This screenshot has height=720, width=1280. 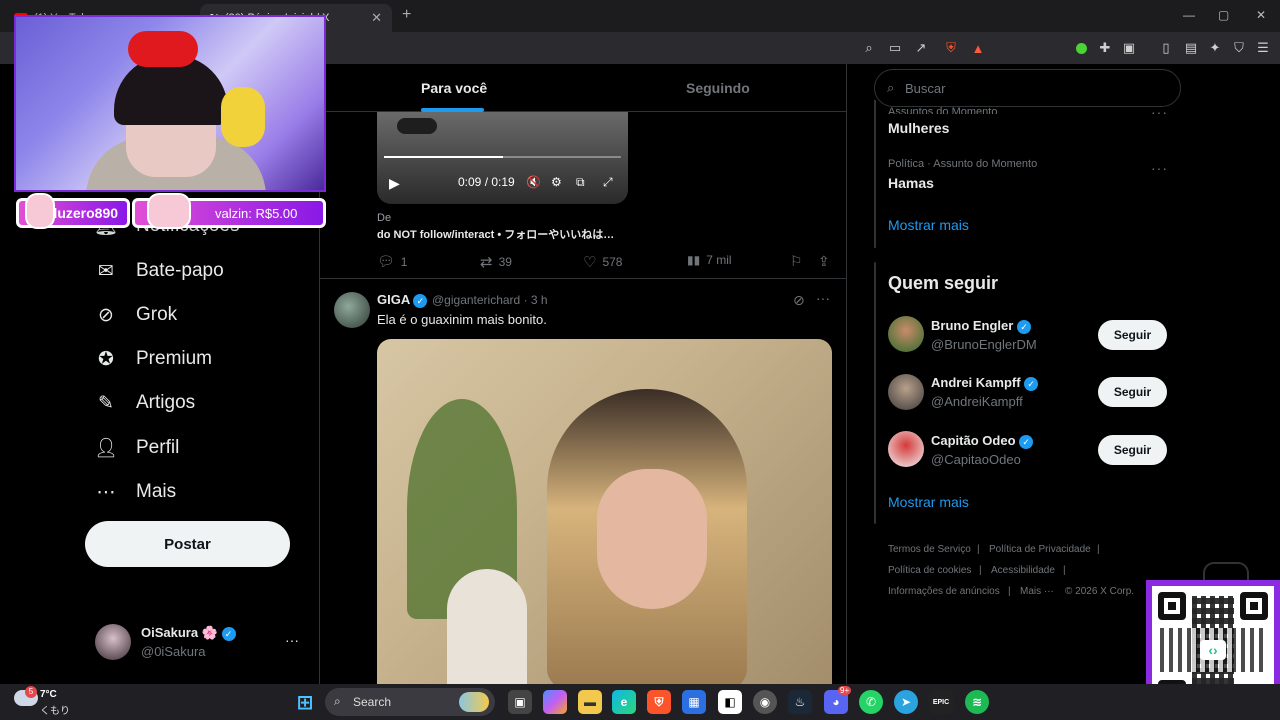 I want to click on close-window-button: ✕, so click(x=1261, y=15).